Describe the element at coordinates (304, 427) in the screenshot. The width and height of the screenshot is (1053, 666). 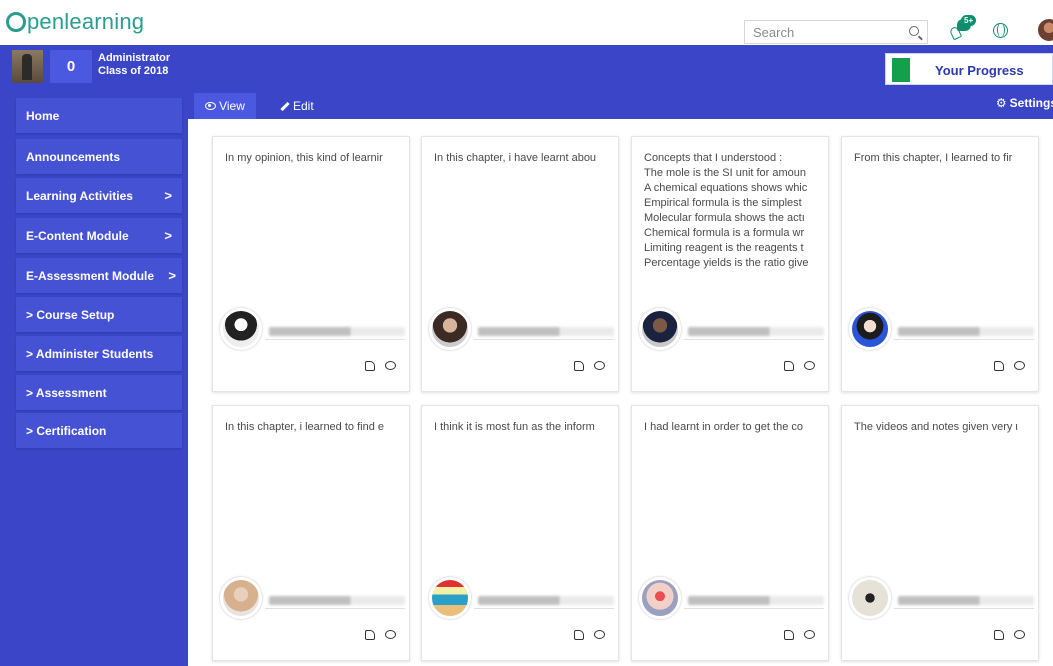
I see `post-excerpt: In this chapter, i learned to find e` at that location.